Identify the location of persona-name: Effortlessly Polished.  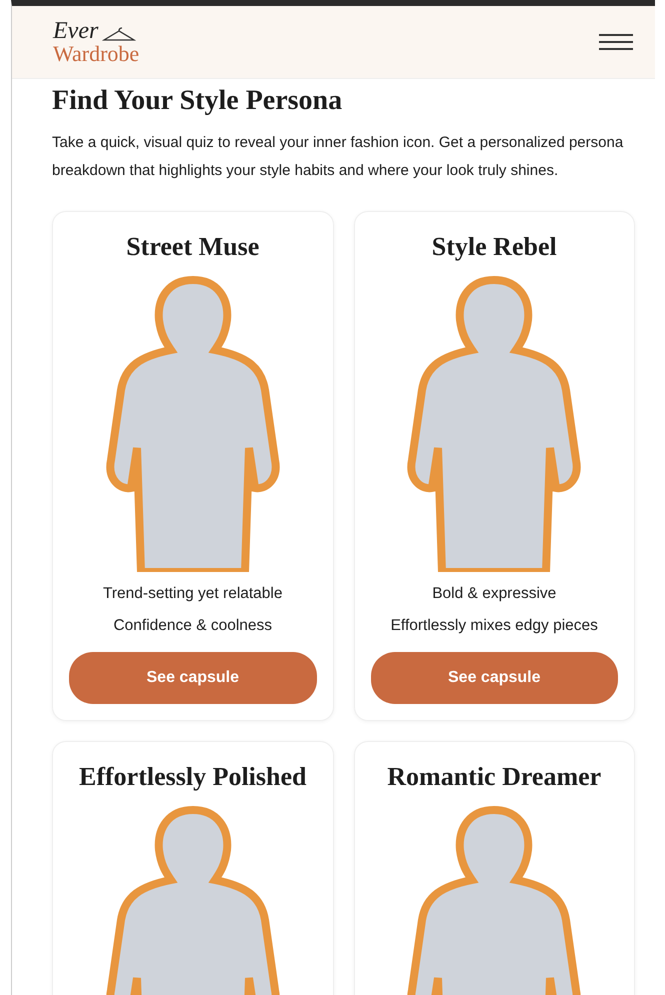
(192, 777).